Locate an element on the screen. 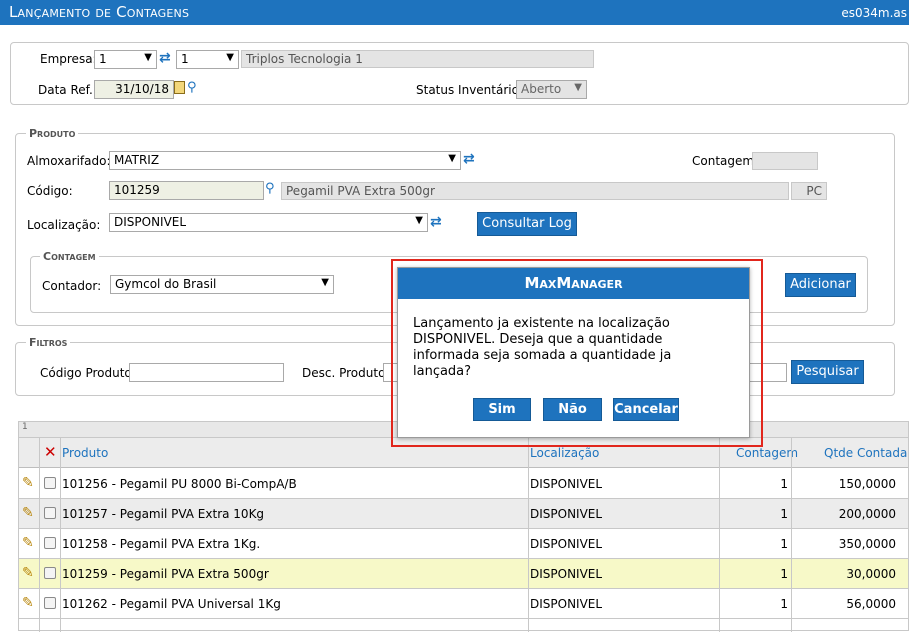  empresa-select-2: 1 ▼ is located at coordinates (207, 59).